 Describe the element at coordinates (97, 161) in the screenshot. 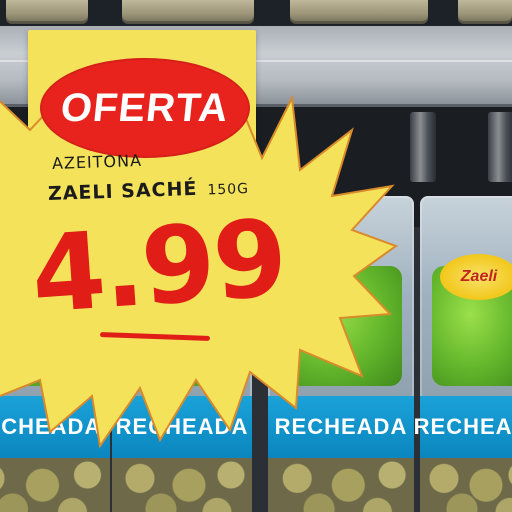

I see `product-name-line: AZEITONA` at that location.